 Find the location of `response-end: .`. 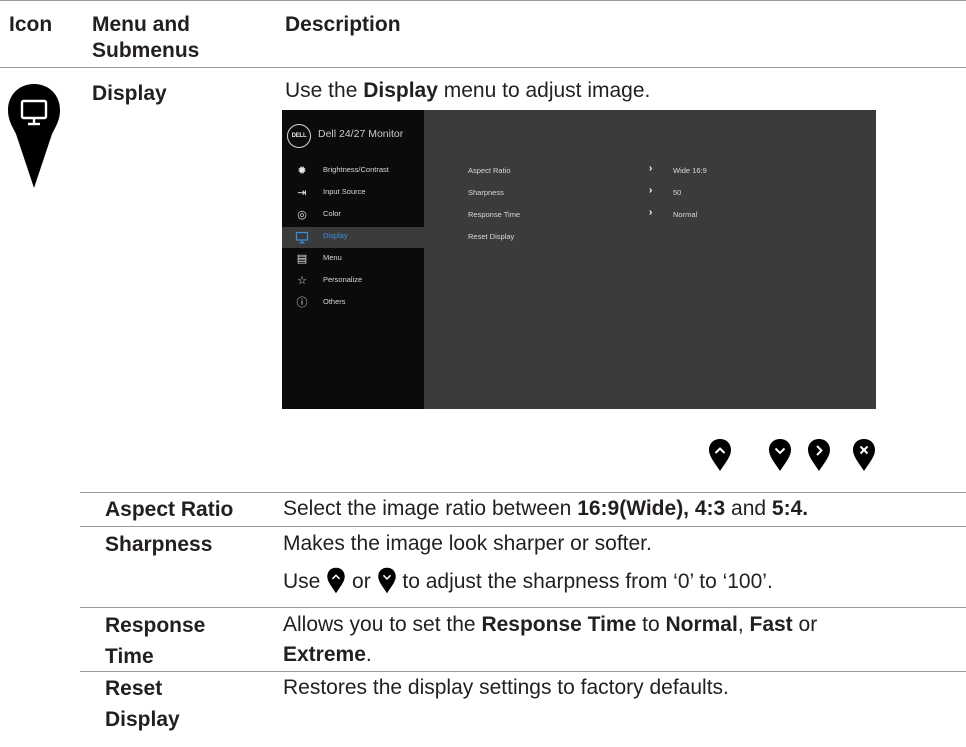

response-end: . is located at coordinates (368, 654).